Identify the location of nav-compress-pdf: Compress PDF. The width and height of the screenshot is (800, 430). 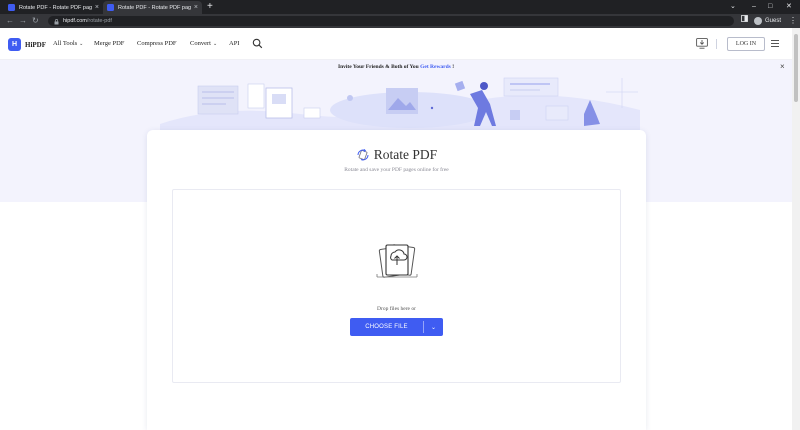
(157, 43).